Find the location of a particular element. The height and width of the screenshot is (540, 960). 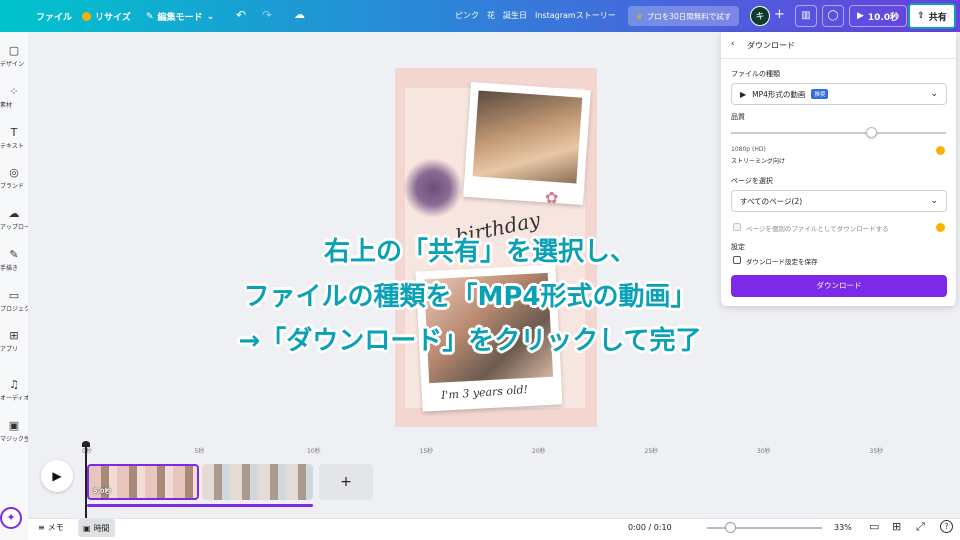

resize-button: リサイズ is located at coordinates (106, 16).